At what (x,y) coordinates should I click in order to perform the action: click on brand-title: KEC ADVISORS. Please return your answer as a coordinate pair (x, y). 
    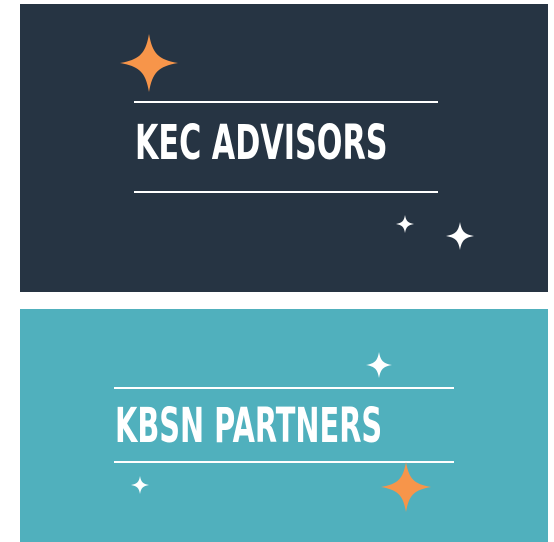
    Looking at the image, I should click on (261, 143).